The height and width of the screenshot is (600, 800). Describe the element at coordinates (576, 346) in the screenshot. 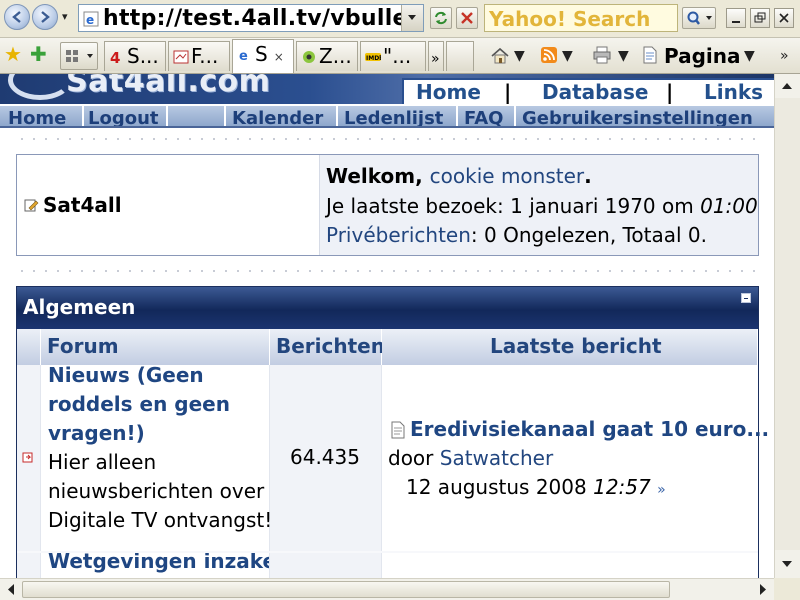

I see `column-label: Laatste bericht` at that location.